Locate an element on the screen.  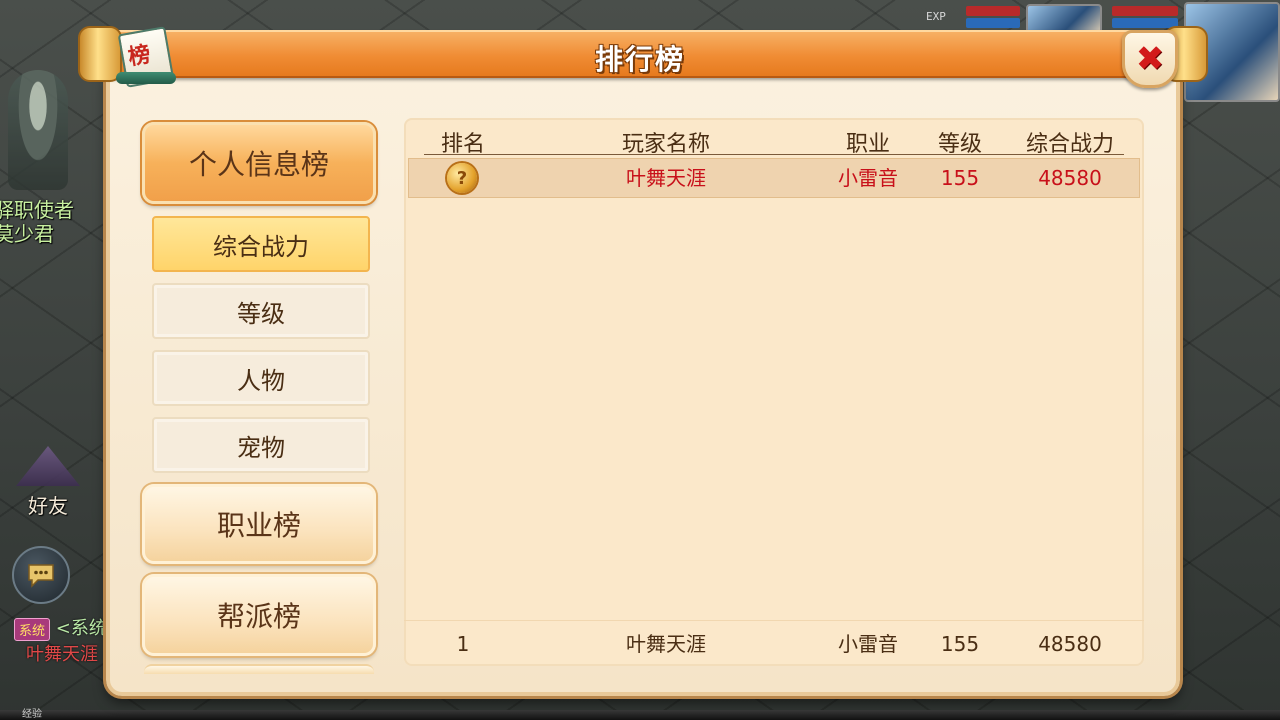
friends-label: 好友 is located at coordinates (48, 506).